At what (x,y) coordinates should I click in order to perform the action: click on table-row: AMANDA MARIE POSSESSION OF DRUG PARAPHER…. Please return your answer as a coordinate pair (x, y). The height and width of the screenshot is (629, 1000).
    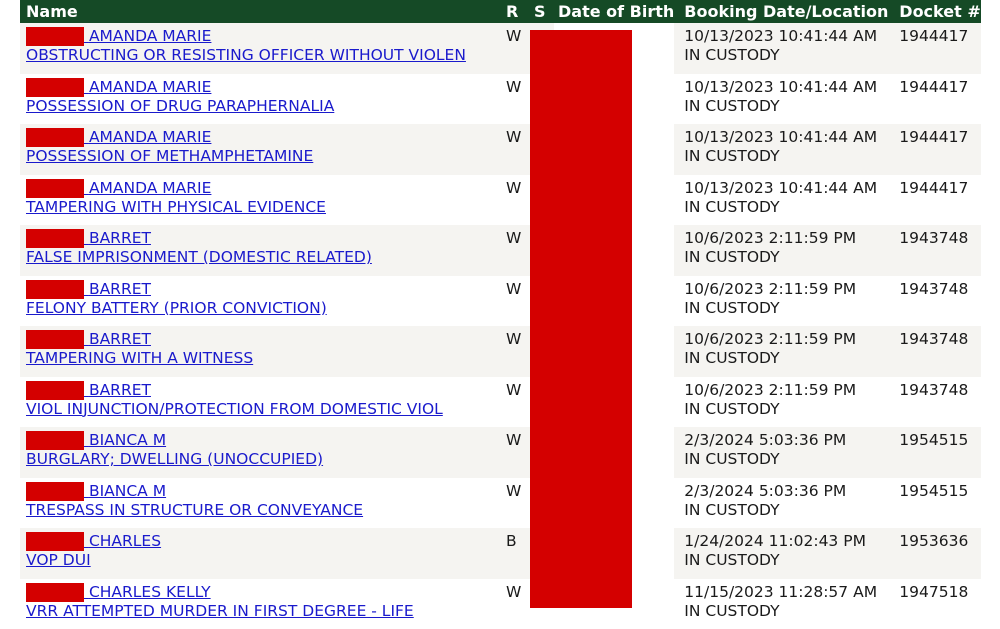
    Looking at the image, I should click on (500, 99).